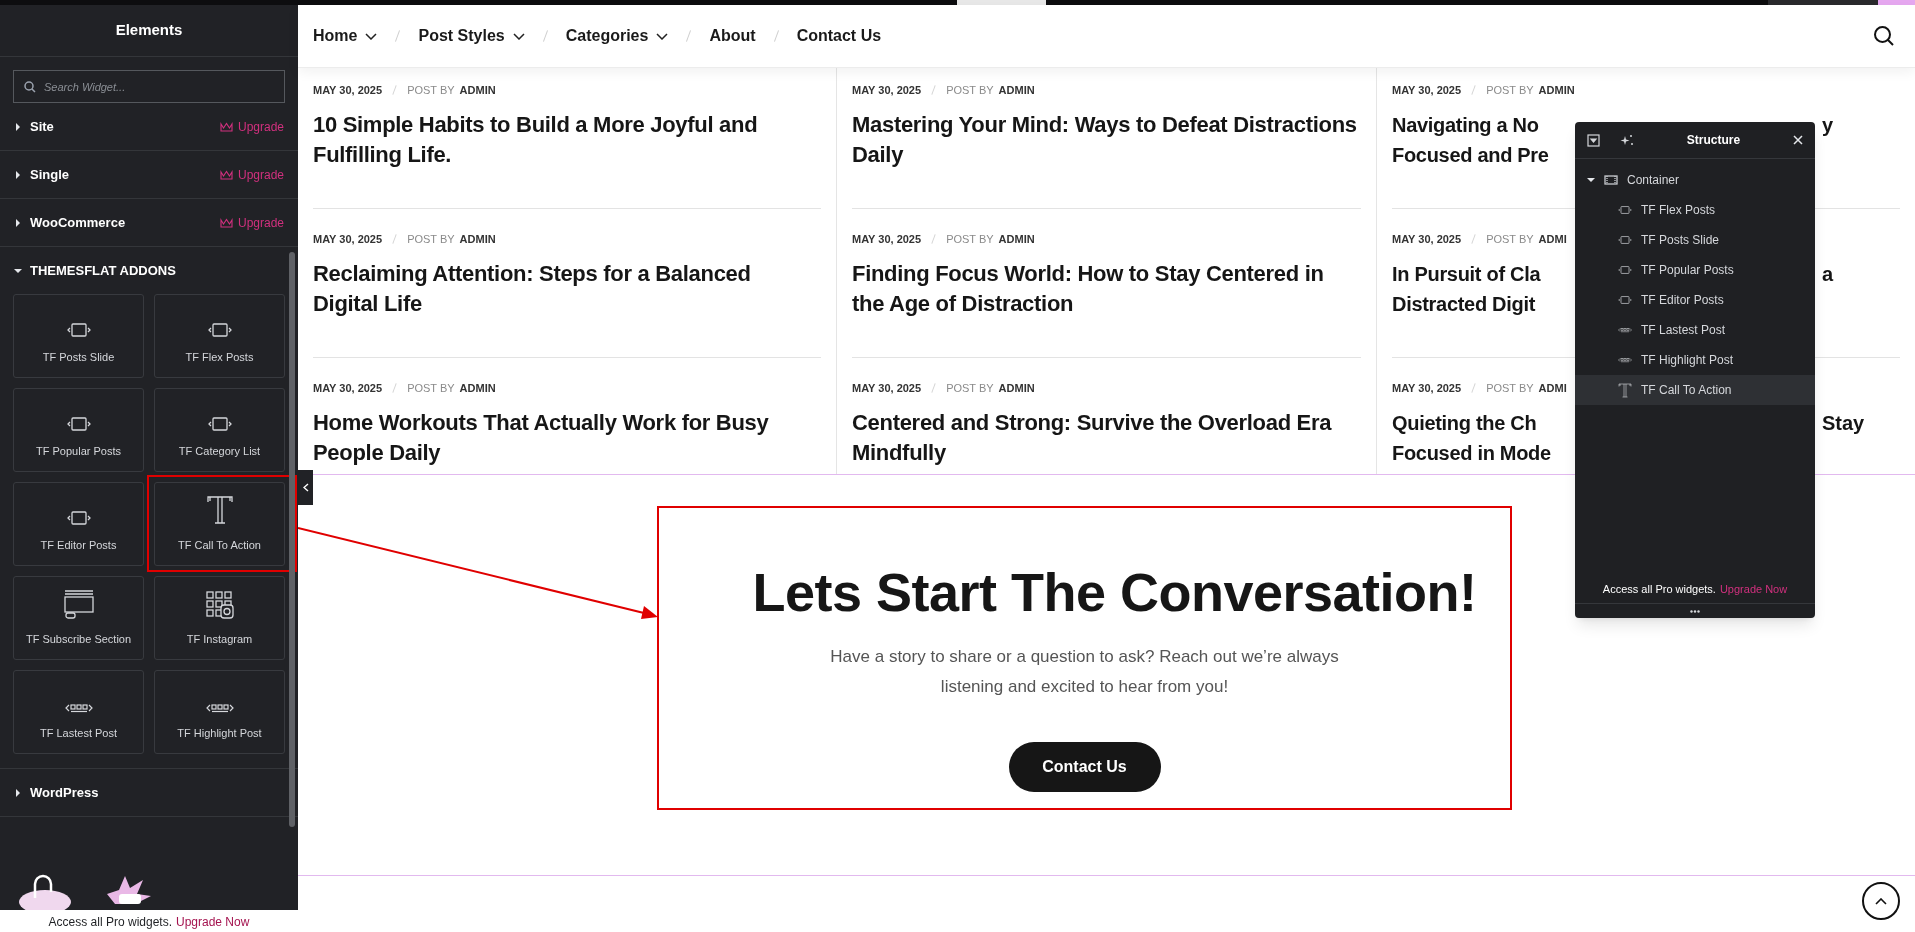 The height and width of the screenshot is (932, 1915). Describe the element at coordinates (1798, 140) in the screenshot. I see `close-icon` at that location.